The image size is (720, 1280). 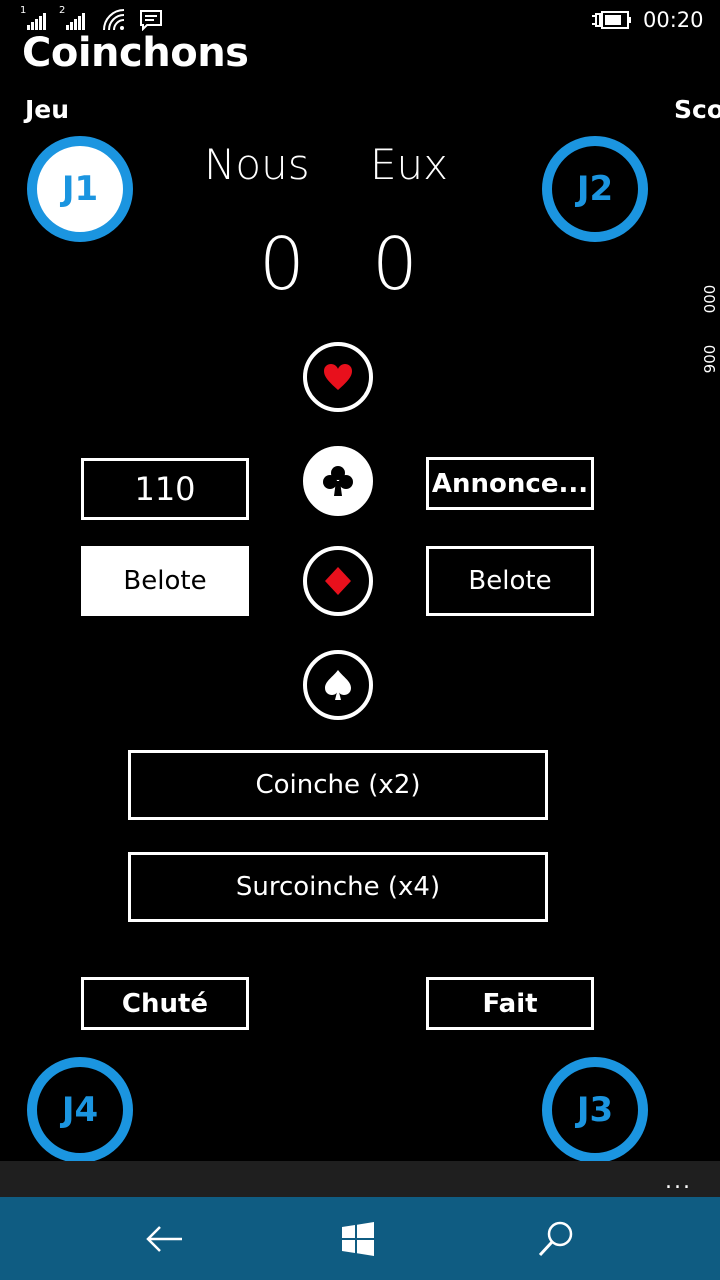 What do you see at coordinates (338, 785) in the screenshot?
I see `coinche-button: Coinche (x2)` at bounding box center [338, 785].